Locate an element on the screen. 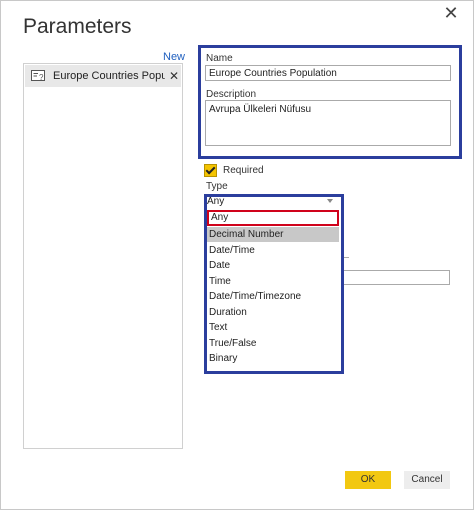 This screenshot has height=510, width=474. type-label: Type is located at coordinates (217, 186).